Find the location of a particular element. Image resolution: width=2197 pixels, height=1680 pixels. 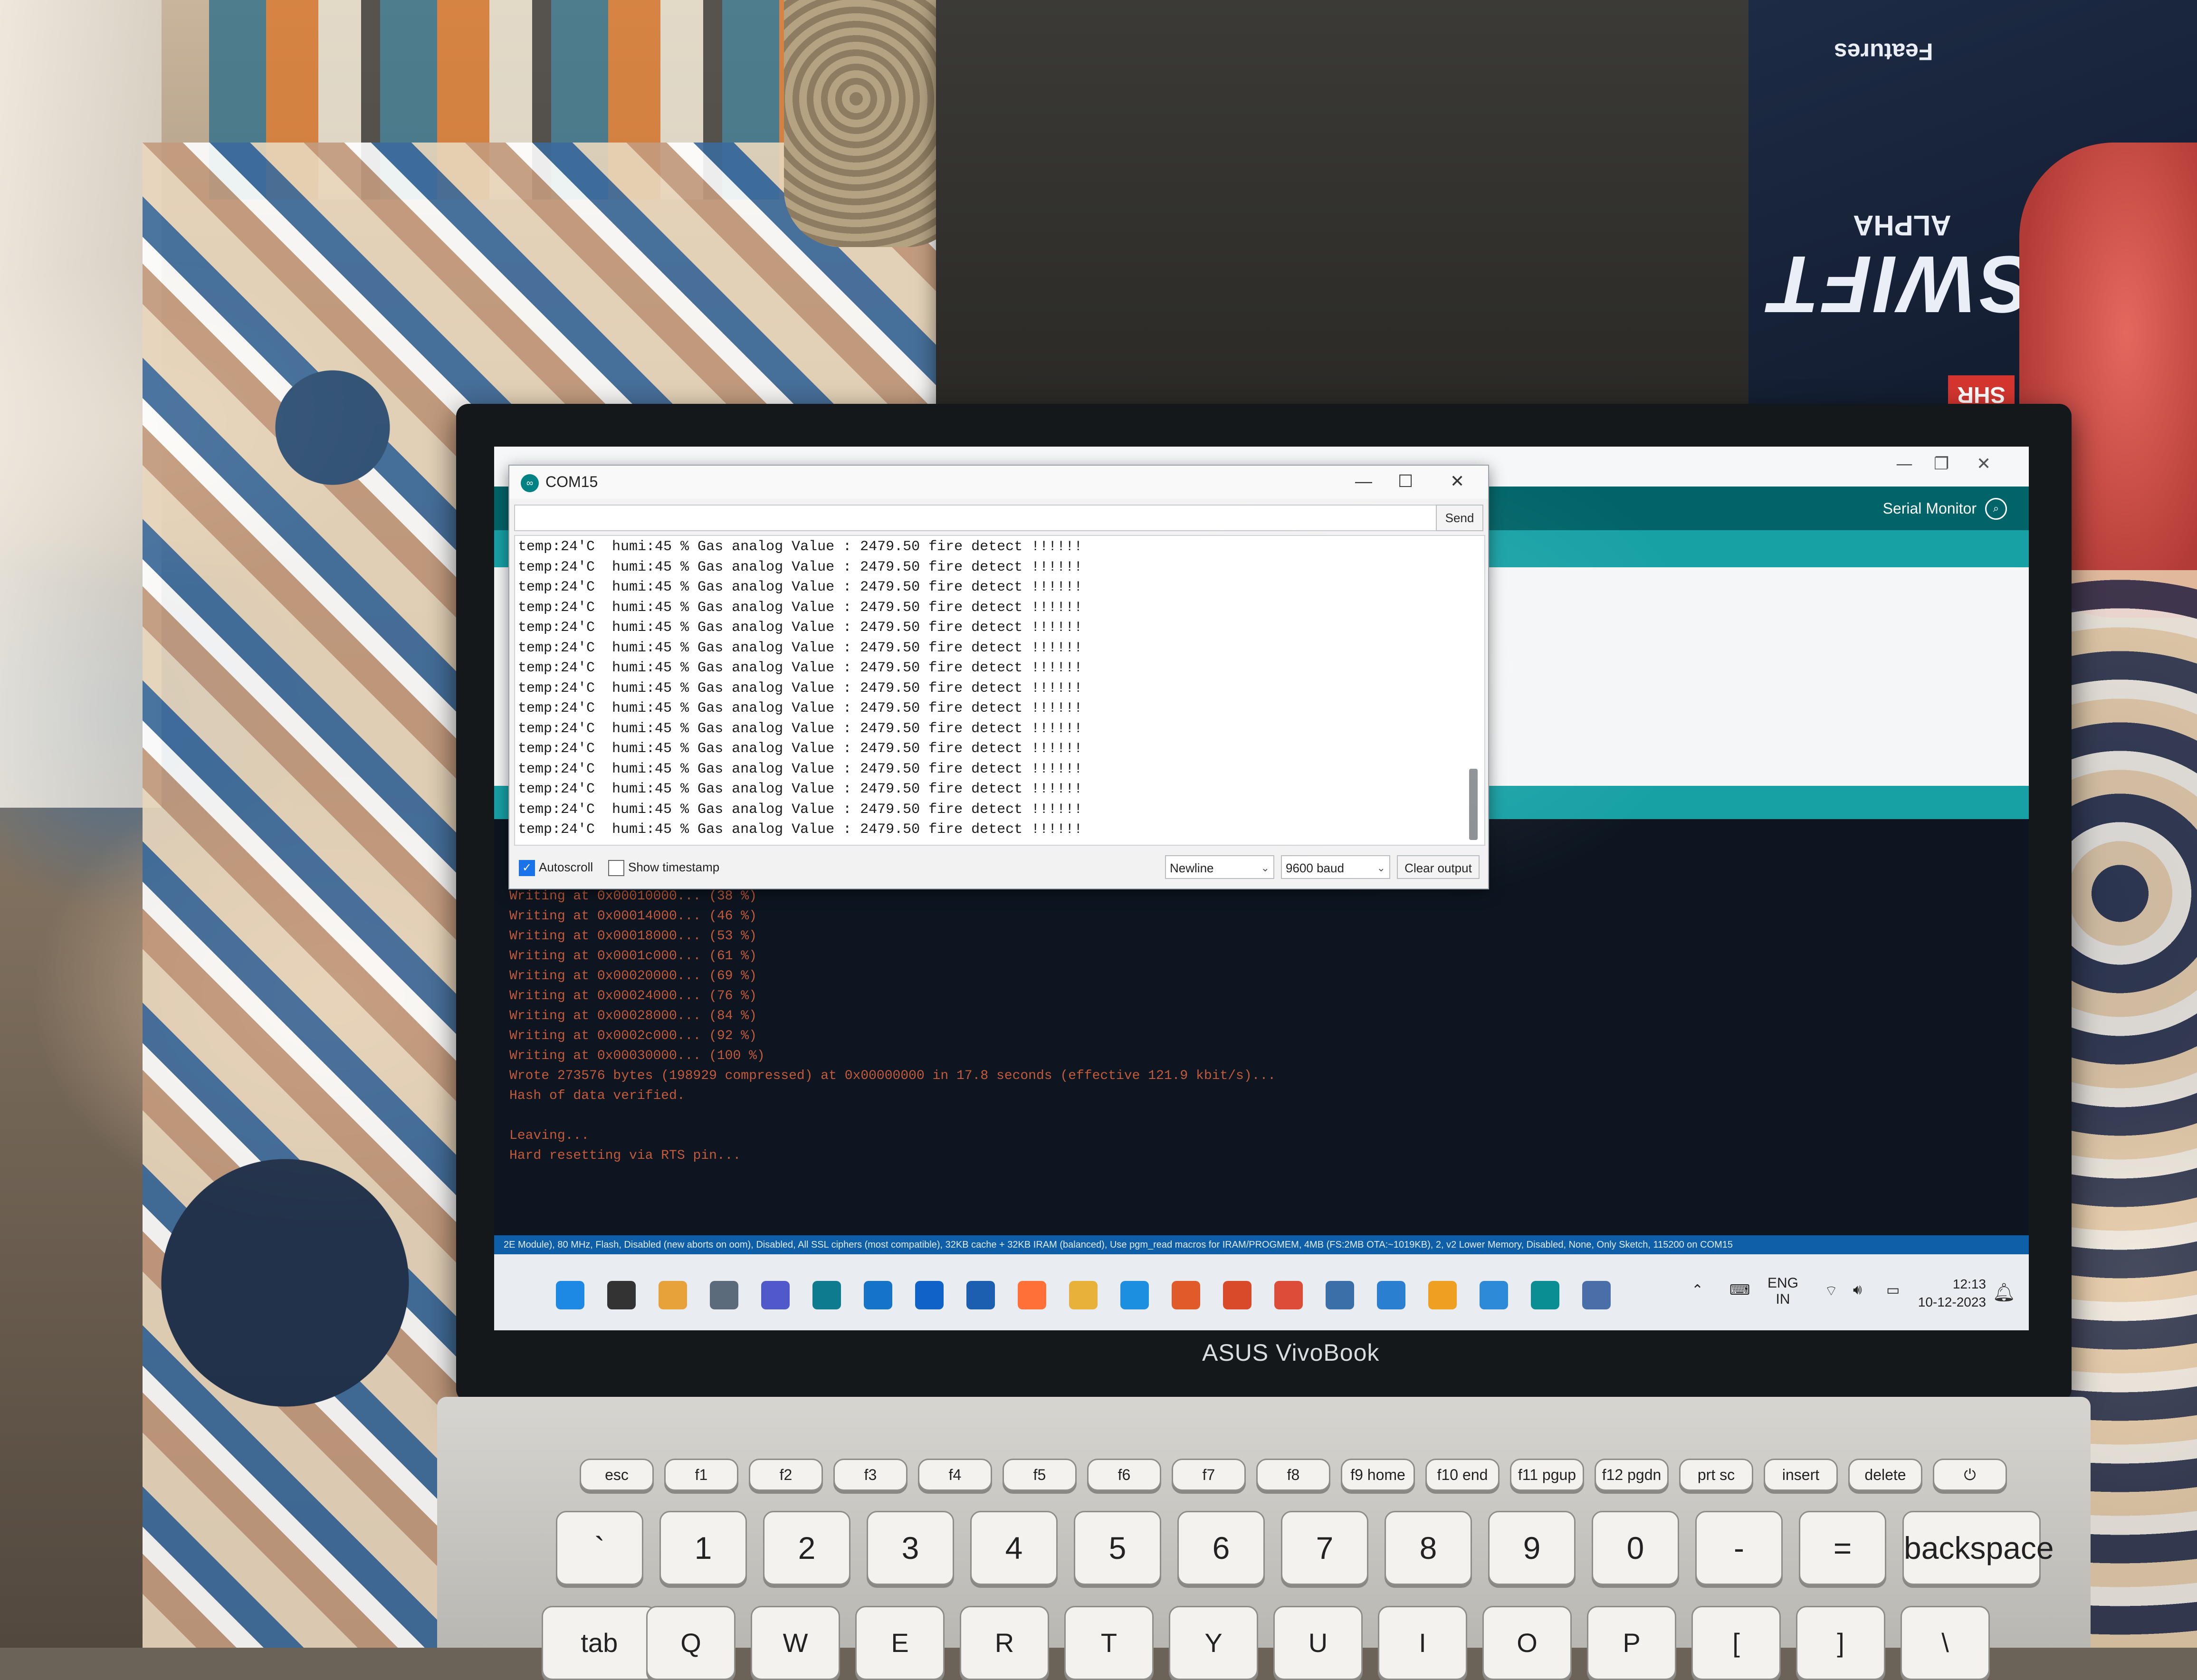

keyboard-key: esc is located at coordinates (617, 1475).